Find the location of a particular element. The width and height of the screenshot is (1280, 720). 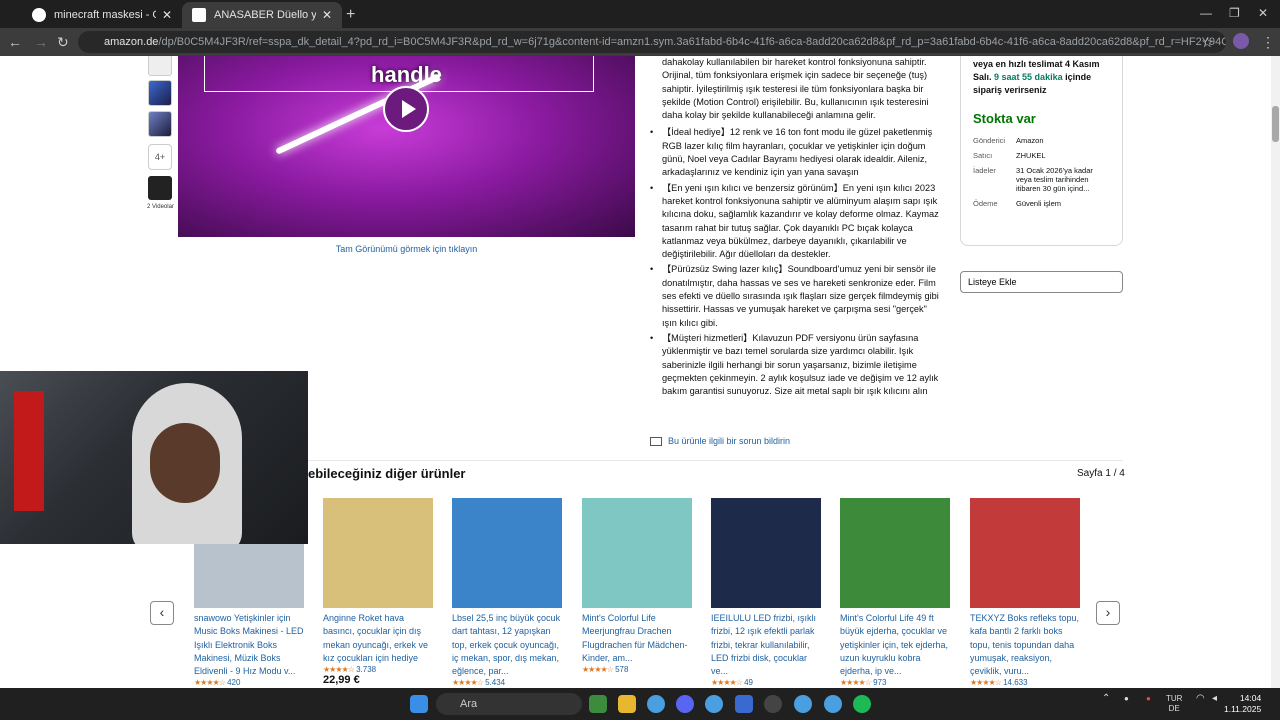

video-thumbnail is located at coordinates (160, 188).